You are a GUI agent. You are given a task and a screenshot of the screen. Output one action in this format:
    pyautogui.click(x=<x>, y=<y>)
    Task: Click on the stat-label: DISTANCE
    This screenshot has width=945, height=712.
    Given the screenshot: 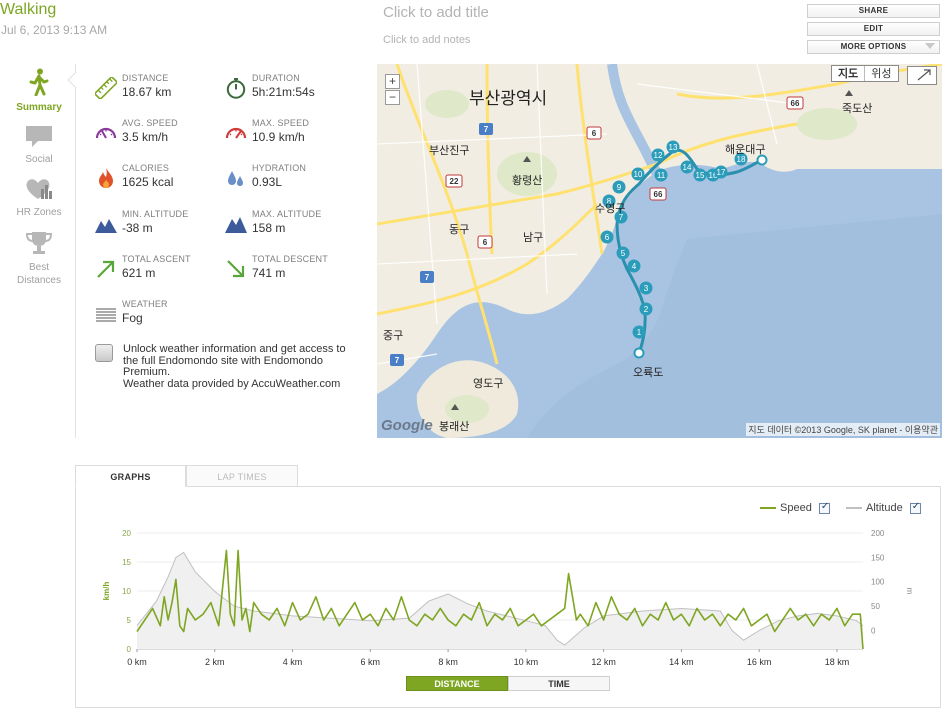 What is the action you would take?
    pyautogui.click(x=145, y=78)
    